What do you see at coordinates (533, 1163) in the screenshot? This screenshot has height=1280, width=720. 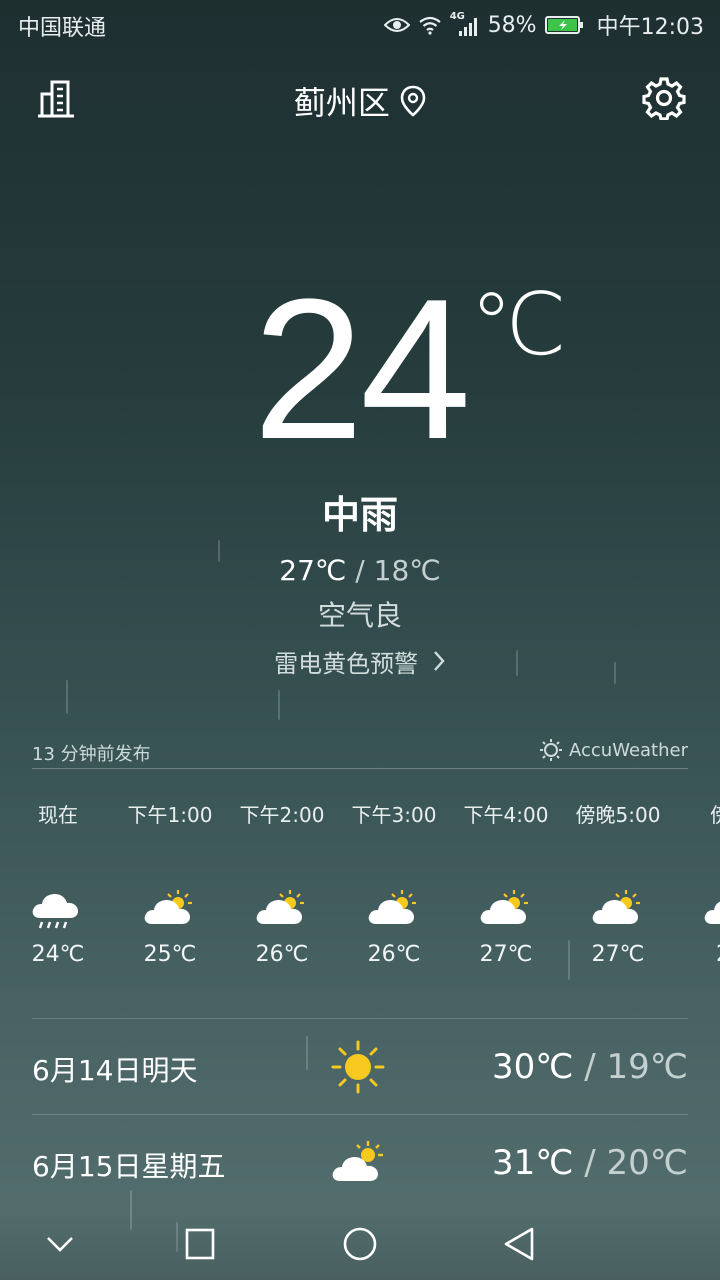 I see `day-high: 31℃` at bounding box center [533, 1163].